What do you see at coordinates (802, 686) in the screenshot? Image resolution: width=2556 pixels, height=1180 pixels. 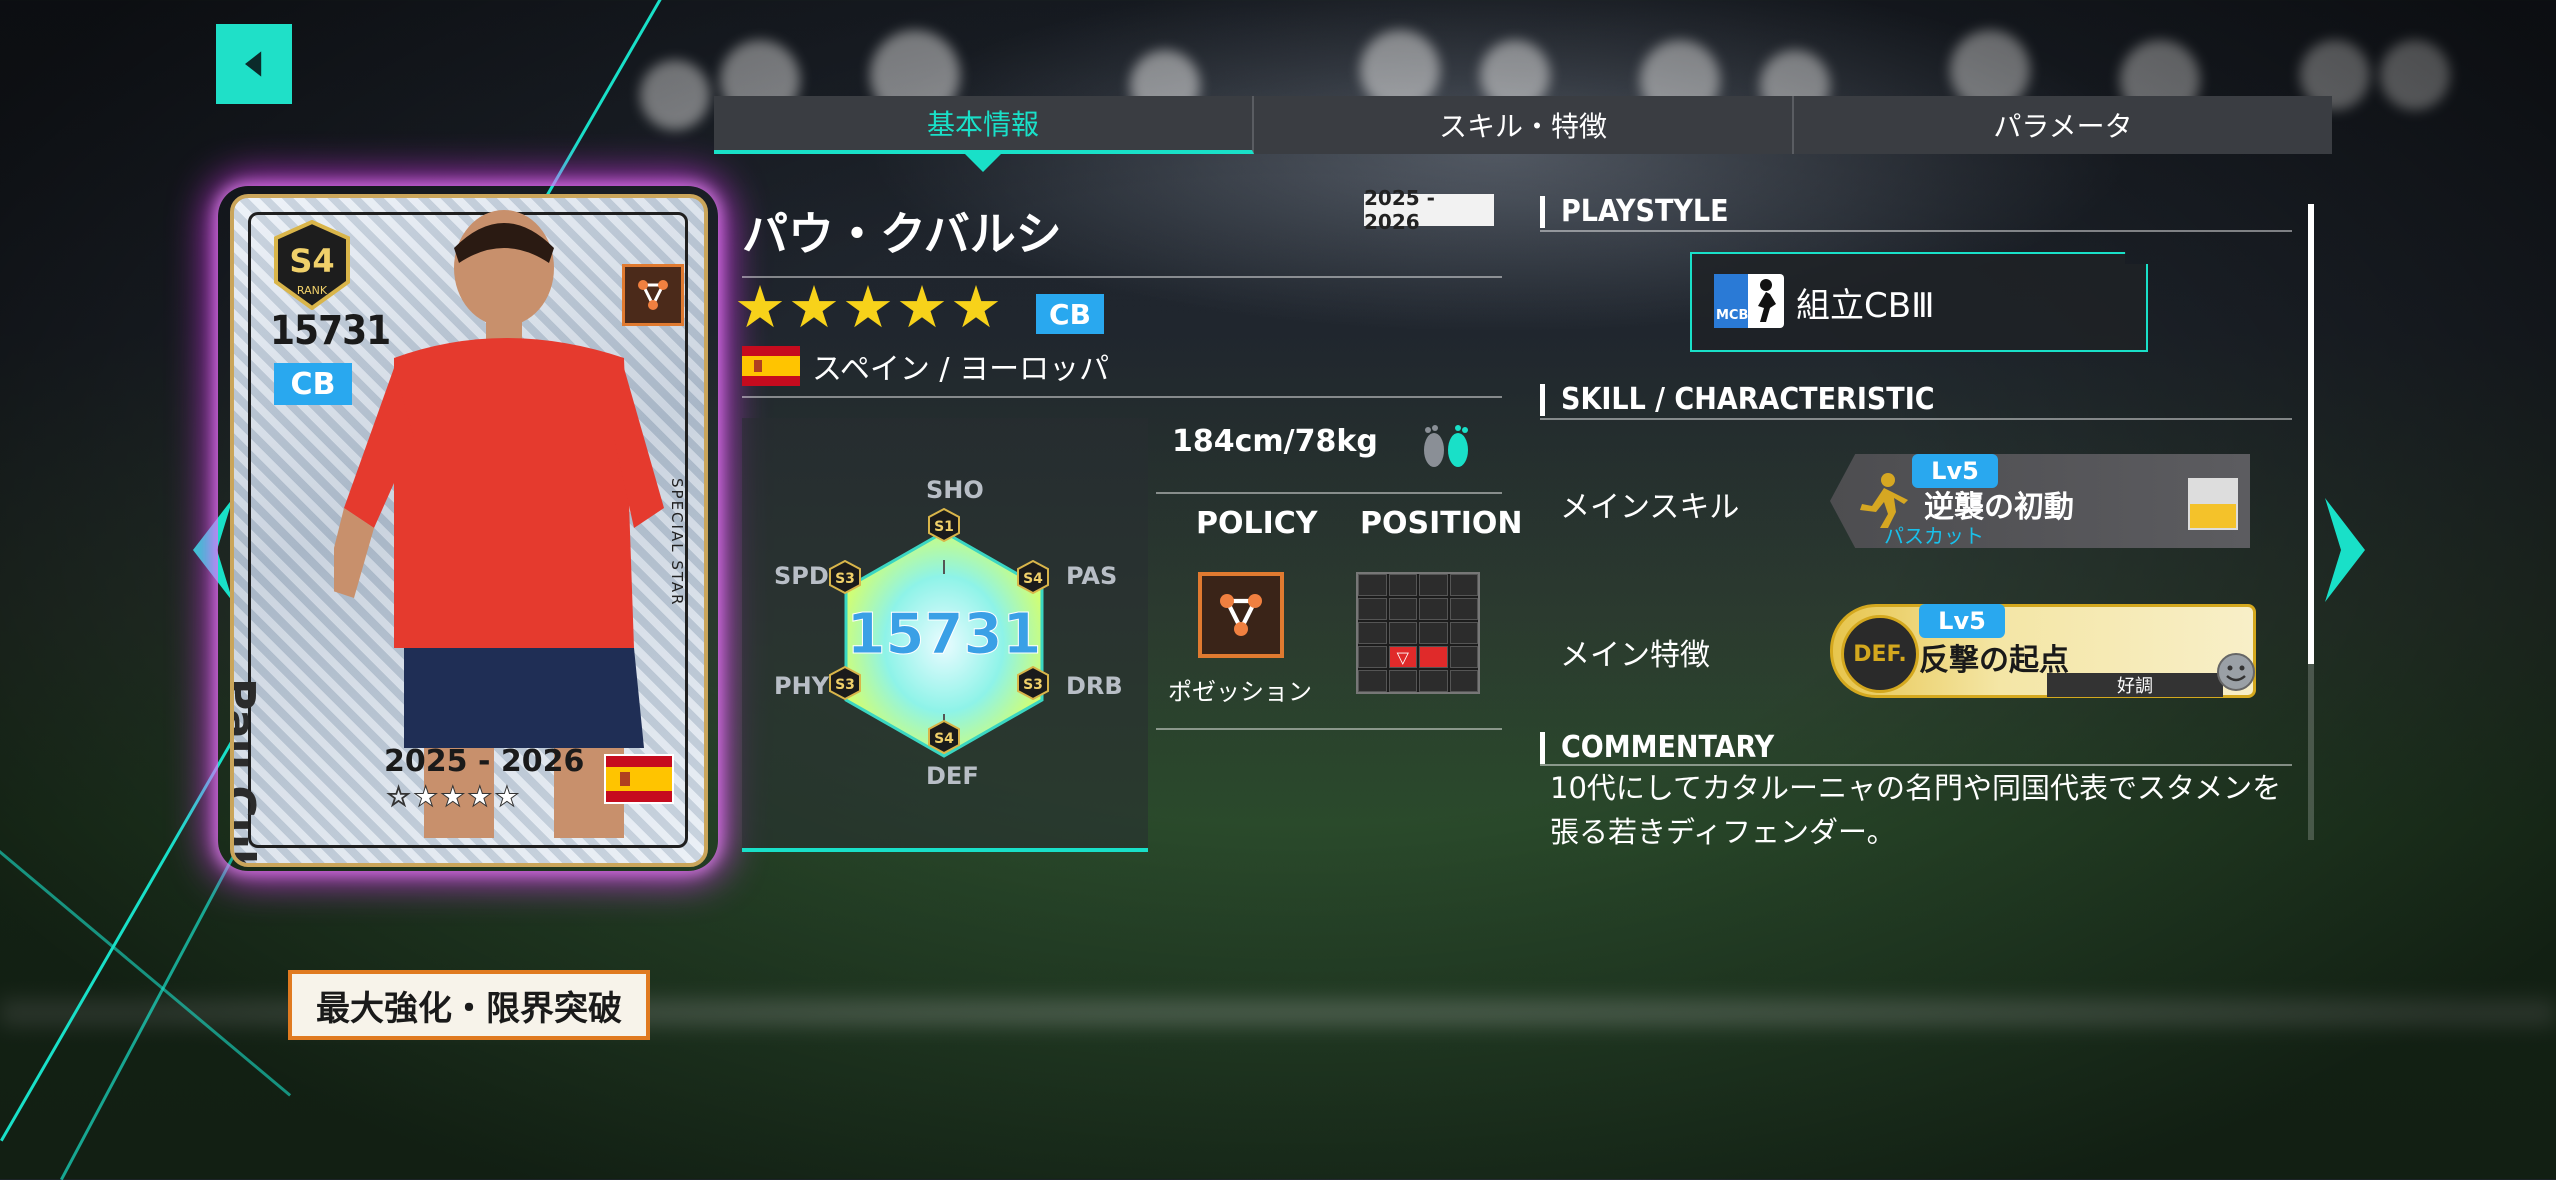 I see `stat-label-phy: PHY` at bounding box center [802, 686].